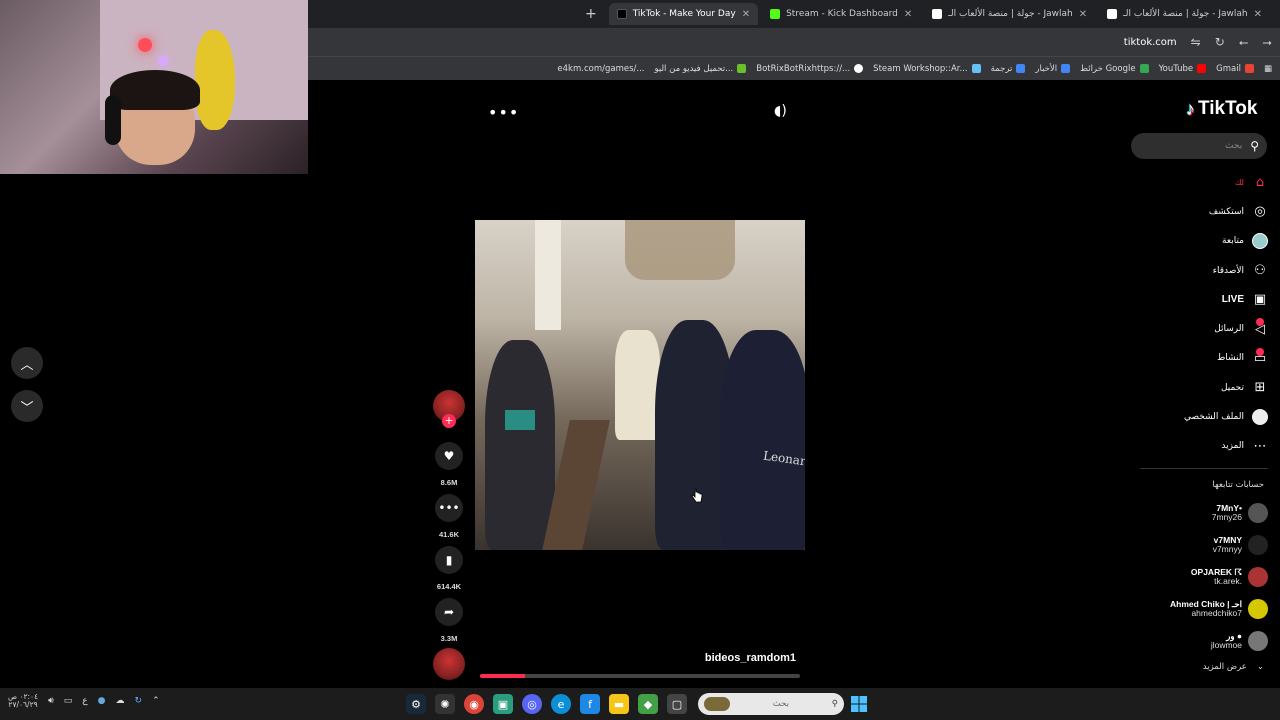 The image size is (1280, 720). Describe the element at coordinates (1204, 667) in the screenshot. I see `see-more-button: عرض المزيد ⌄` at that location.